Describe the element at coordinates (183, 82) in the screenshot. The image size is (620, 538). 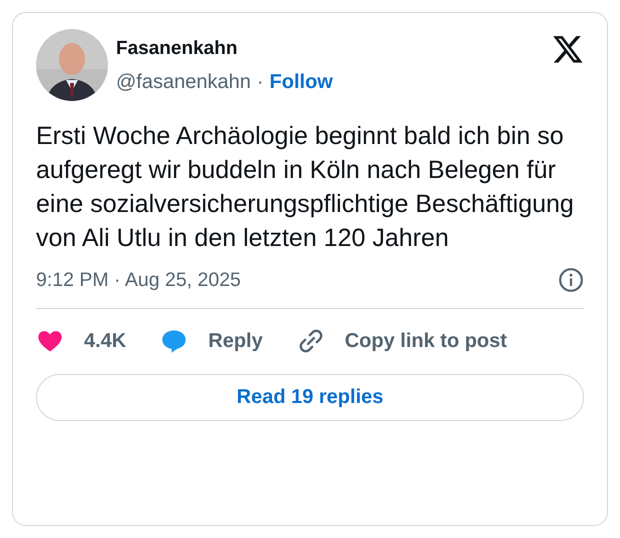
I see `author-handle: @fasanenkahn` at that location.